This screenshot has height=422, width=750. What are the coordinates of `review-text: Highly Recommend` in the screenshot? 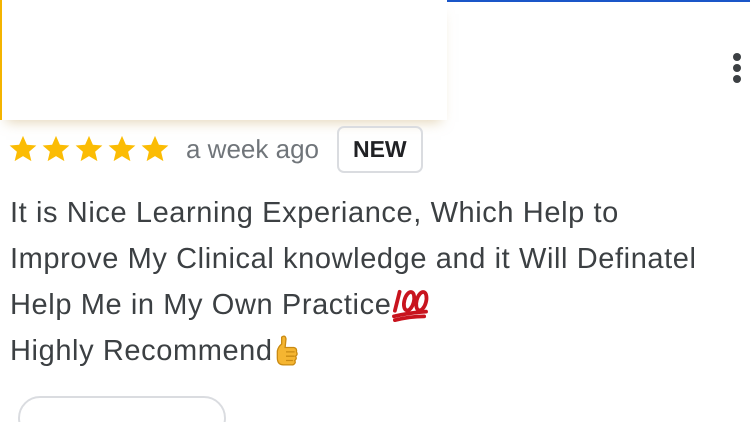 It's located at (141, 351).